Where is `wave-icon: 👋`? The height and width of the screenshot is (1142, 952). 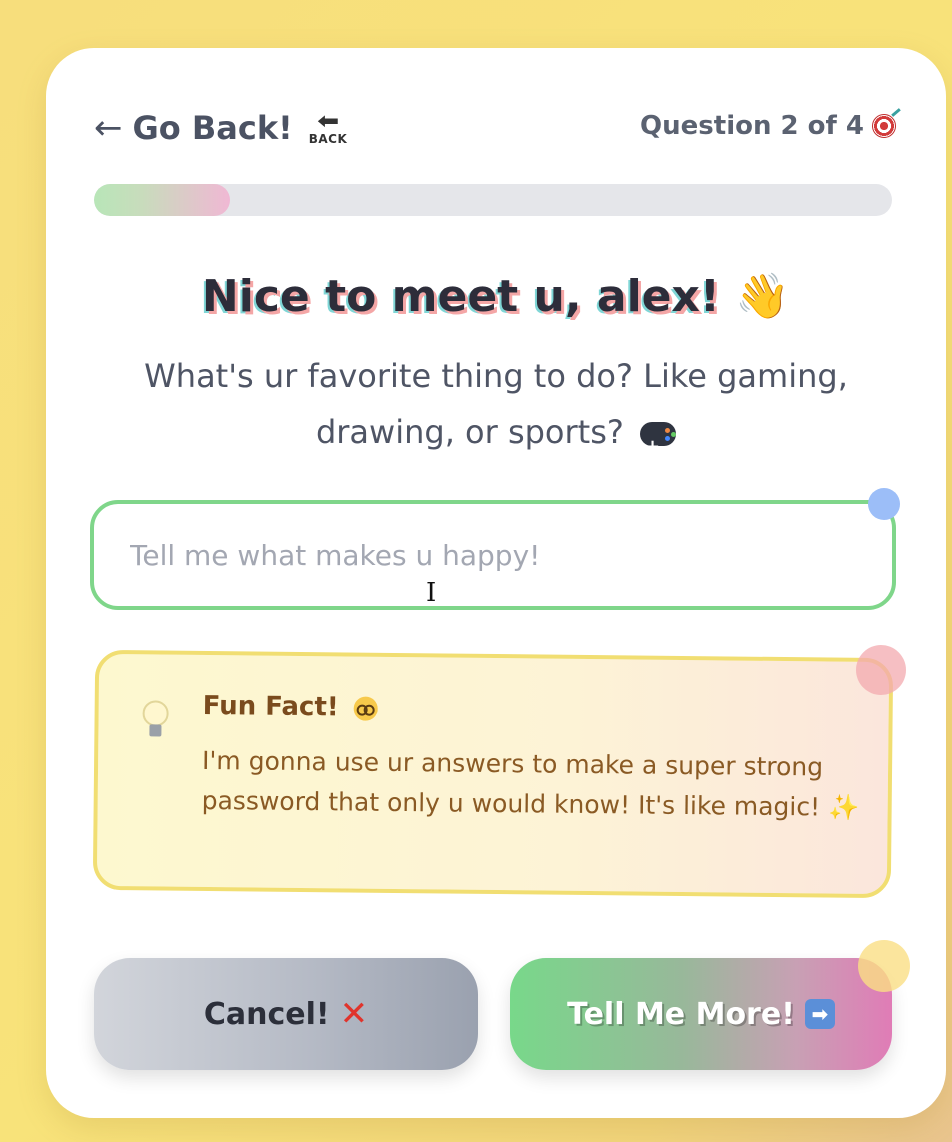
wave-icon: 👋 is located at coordinates (763, 296).